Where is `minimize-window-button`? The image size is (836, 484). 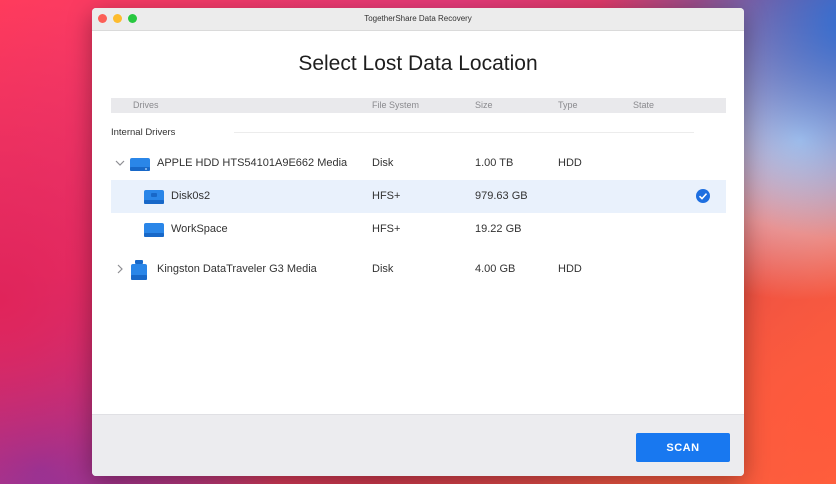
minimize-window-button is located at coordinates (117, 18).